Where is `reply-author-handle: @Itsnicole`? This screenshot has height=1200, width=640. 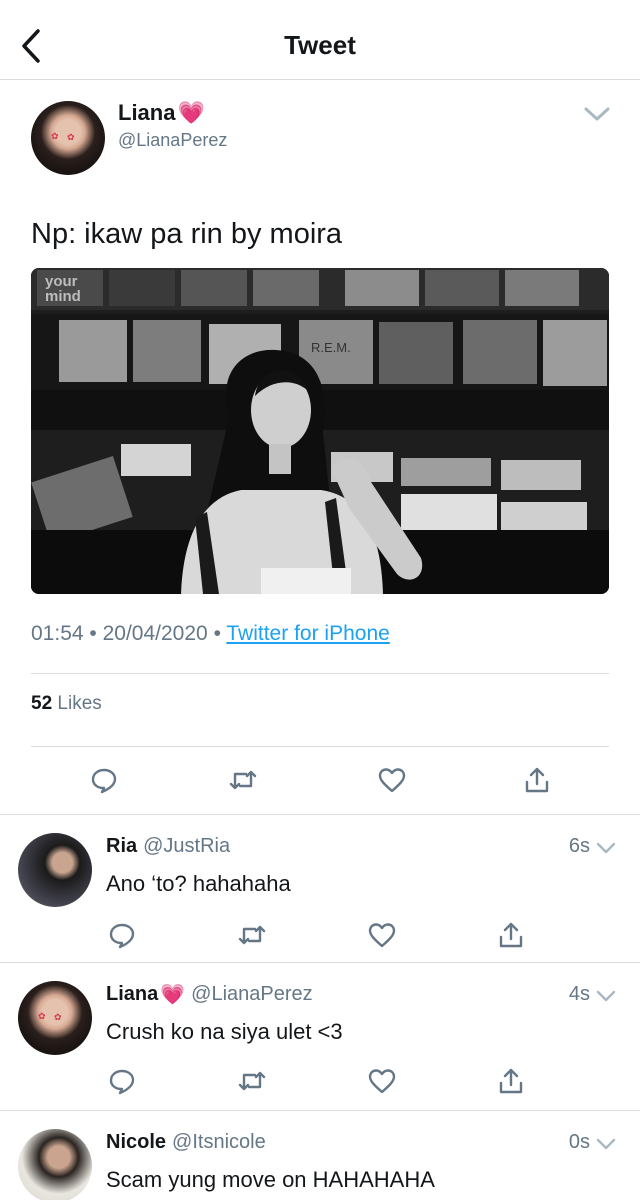 reply-author-handle: @Itsnicole is located at coordinates (219, 1142).